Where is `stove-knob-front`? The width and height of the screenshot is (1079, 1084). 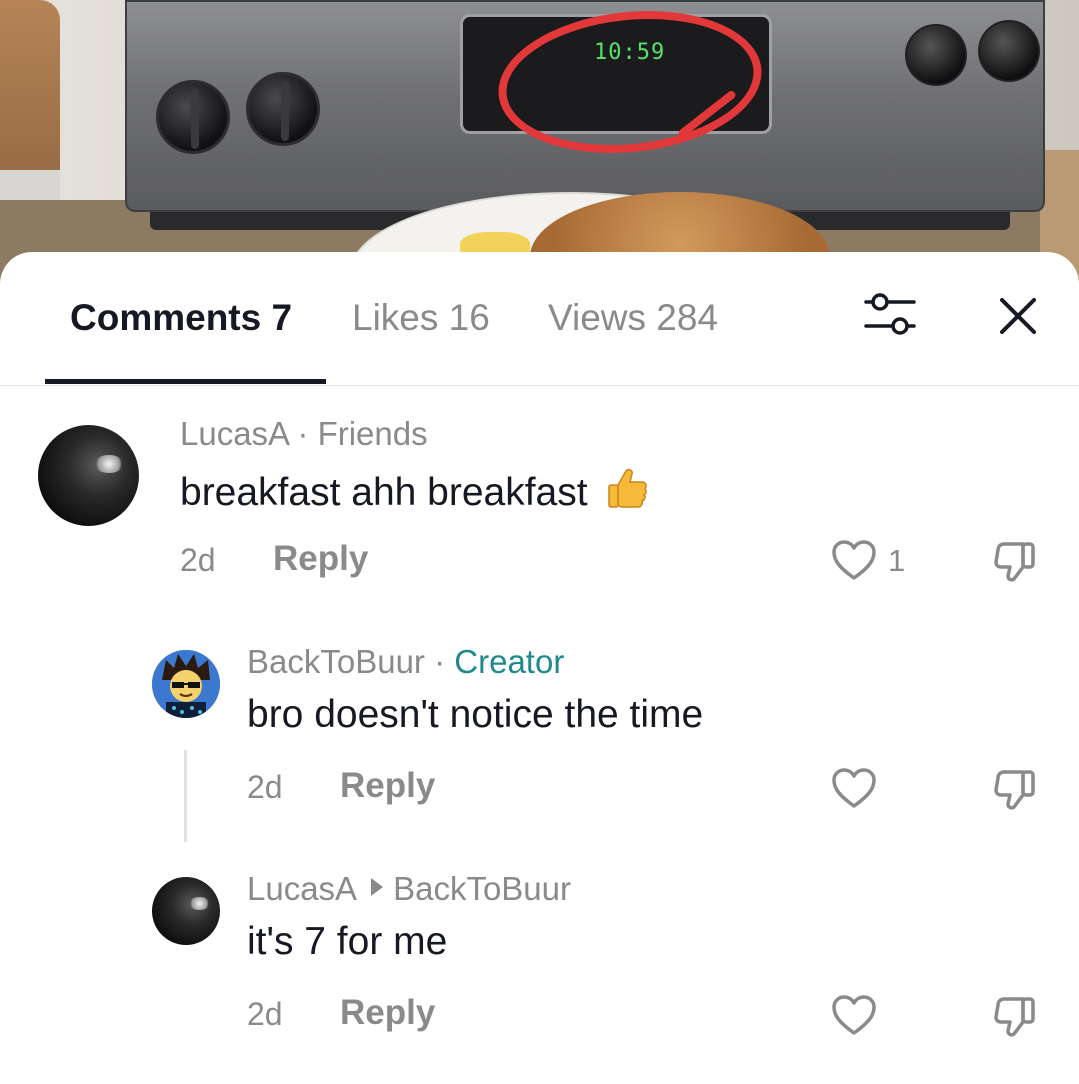 stove-knob-front is located at coordinates (193, 117).